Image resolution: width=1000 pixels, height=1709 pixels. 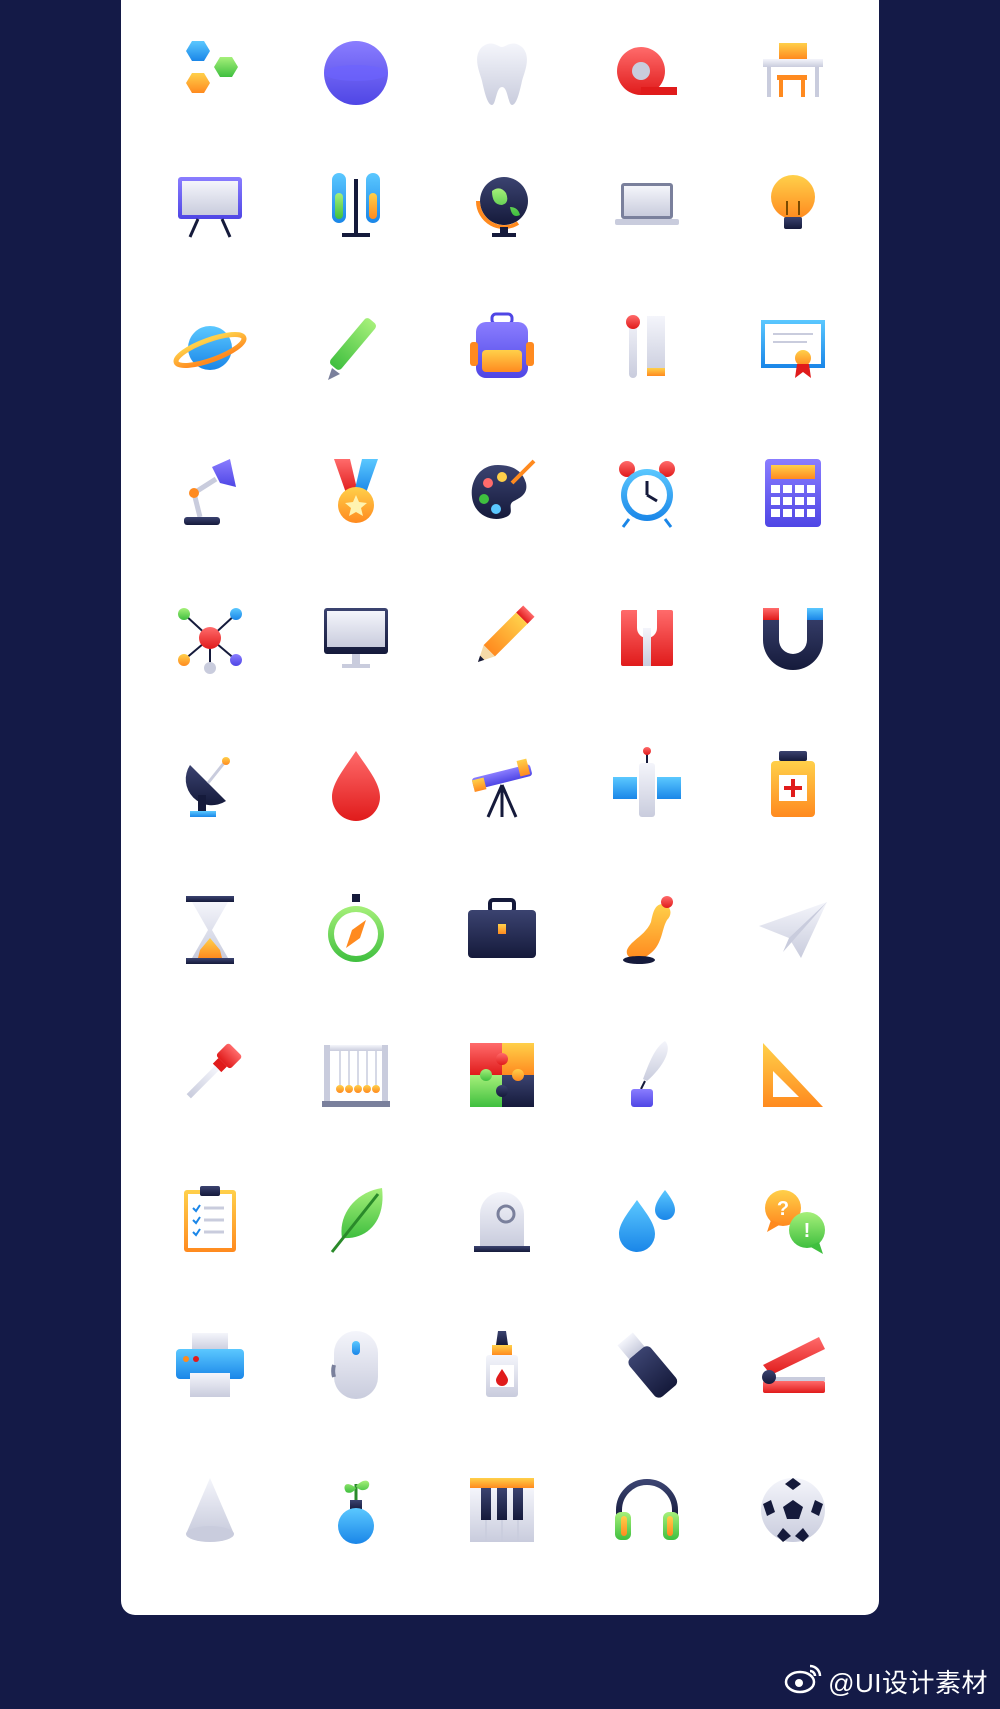 What do you see at coordinates (647, 348) in the screenshot?
I see `thermometer-ruler-icon` at bounding box center [647, 348].